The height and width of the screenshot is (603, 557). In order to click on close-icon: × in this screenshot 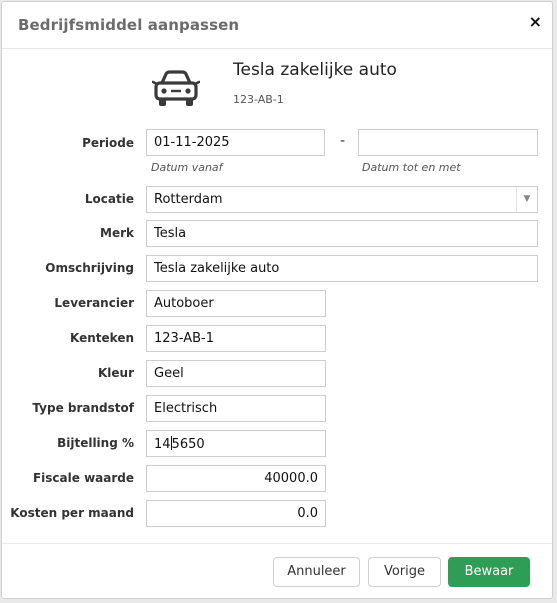, I will do `click(535, 22)`.